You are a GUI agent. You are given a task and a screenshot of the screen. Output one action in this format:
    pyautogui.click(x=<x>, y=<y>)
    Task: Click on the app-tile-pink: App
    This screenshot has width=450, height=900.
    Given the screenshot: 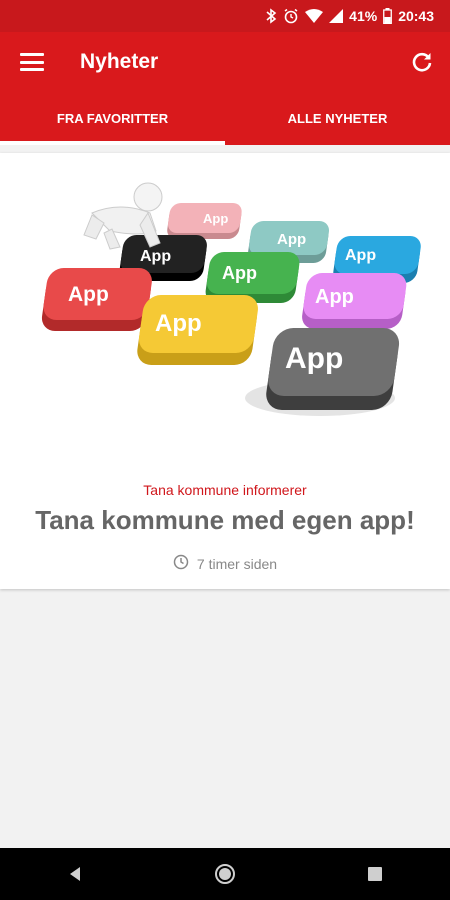 What is the action you would take?
    pyautogui.click(x=204, y=221)
    